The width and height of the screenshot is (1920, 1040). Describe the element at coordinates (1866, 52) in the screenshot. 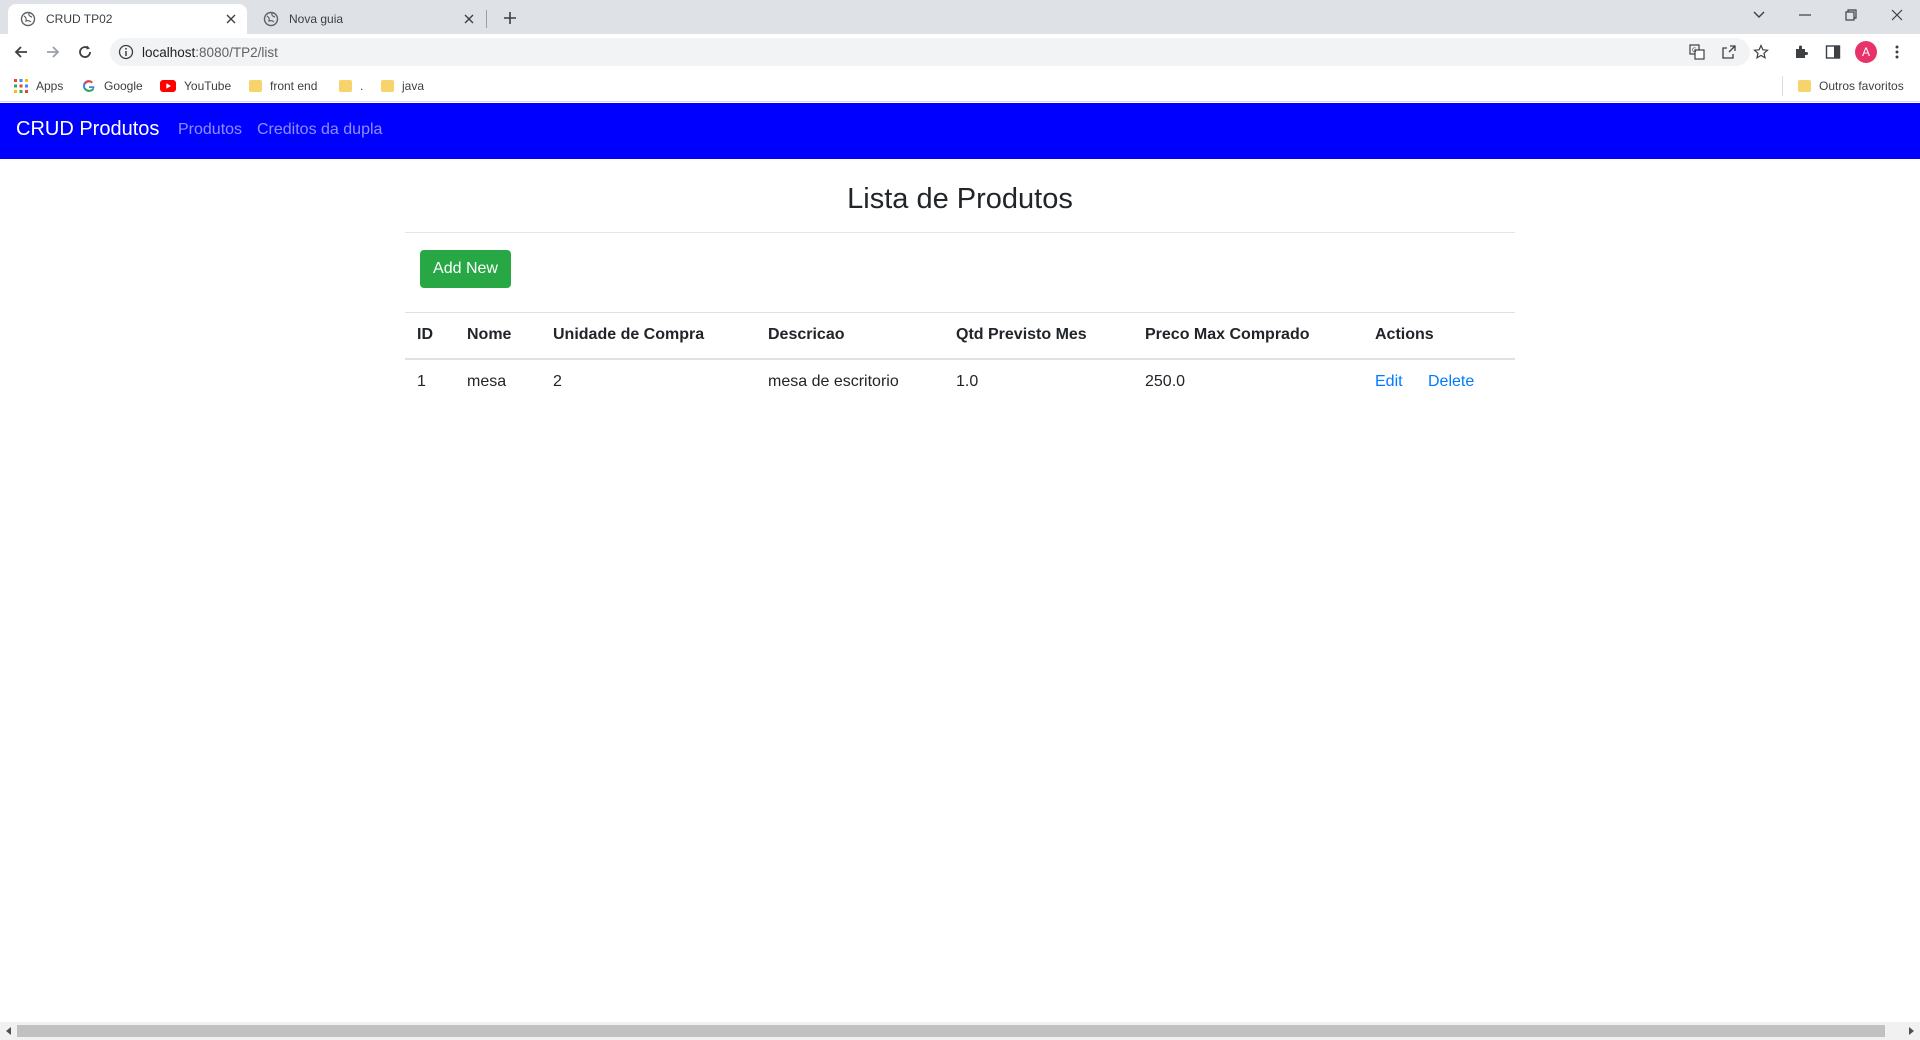

I see `profile-avatar: A` at that location.